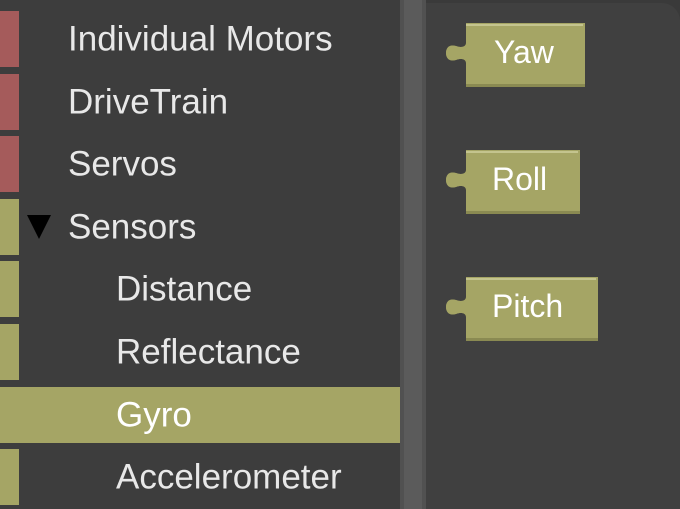 This screenshot has height=509, width=680. Describe the element at coordinates (524, 51) in the screenshot. I see `block-label: Yaw` at that location.